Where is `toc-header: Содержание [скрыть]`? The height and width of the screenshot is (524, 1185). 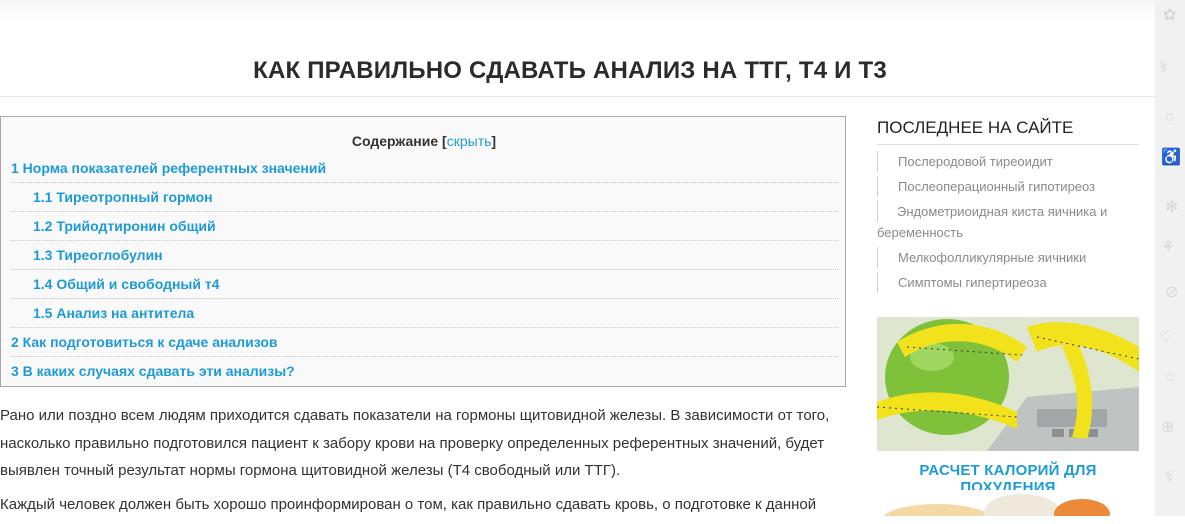
toc-header: Содержание [скрыть] is located at coordinates (424, 141).